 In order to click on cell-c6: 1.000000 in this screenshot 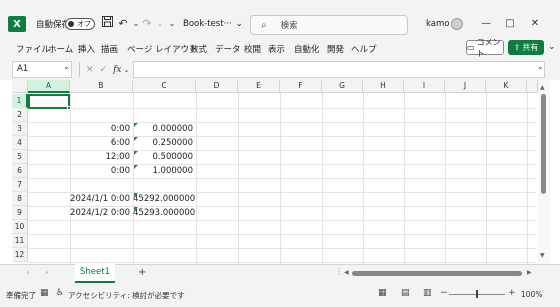, I will do `click(164, 171)`.